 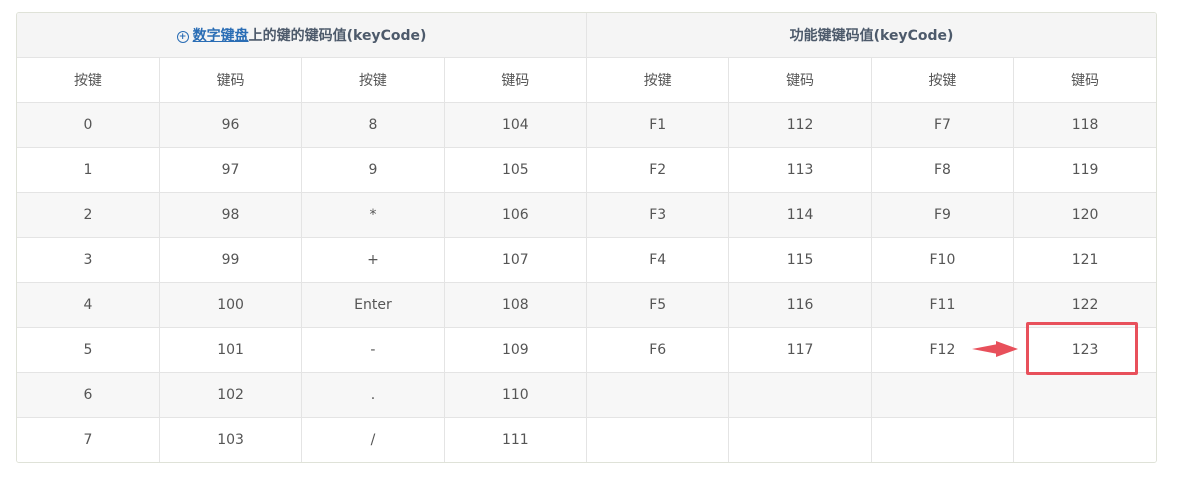 I want to click on code-cell: 114, so click(x=800, y=215).